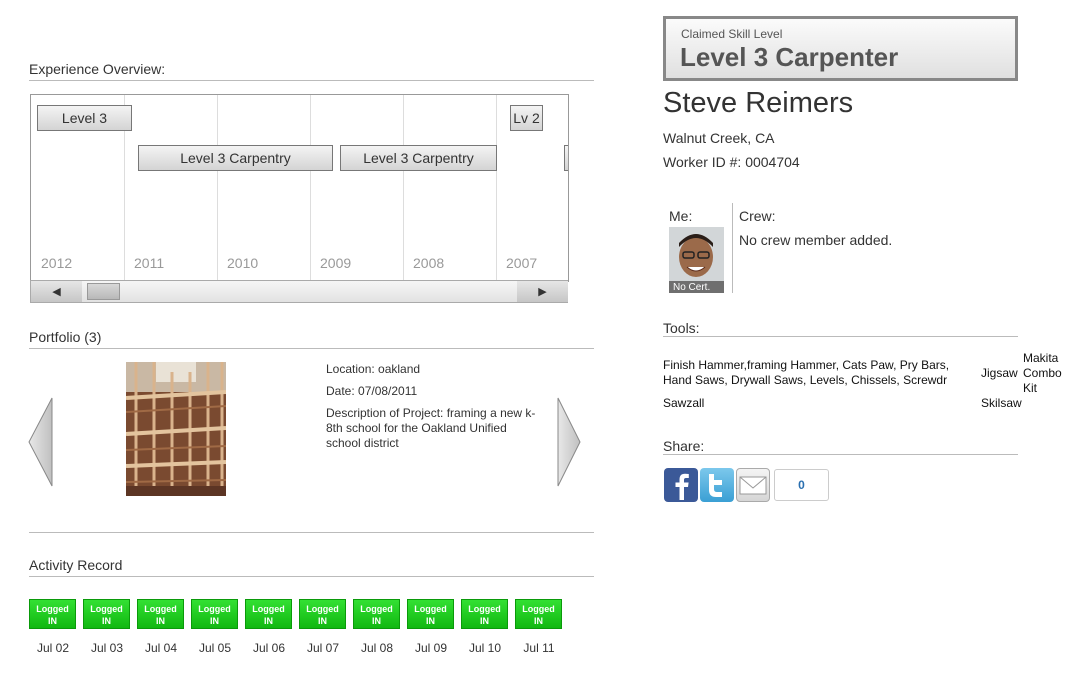 The width and height of the screenshot is (1081, 695). Describe the element at coordinates (1042, 373) in the screenshot. I see `tool-makita: Makita Combo Kit` at that location.